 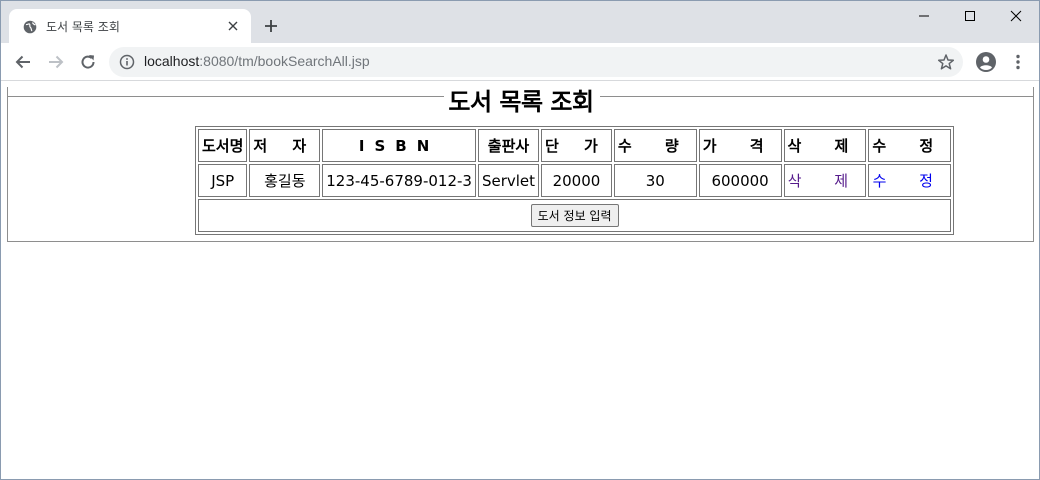 I want to click on column-header-delete: 삭 제, so click(x=825, y=145).